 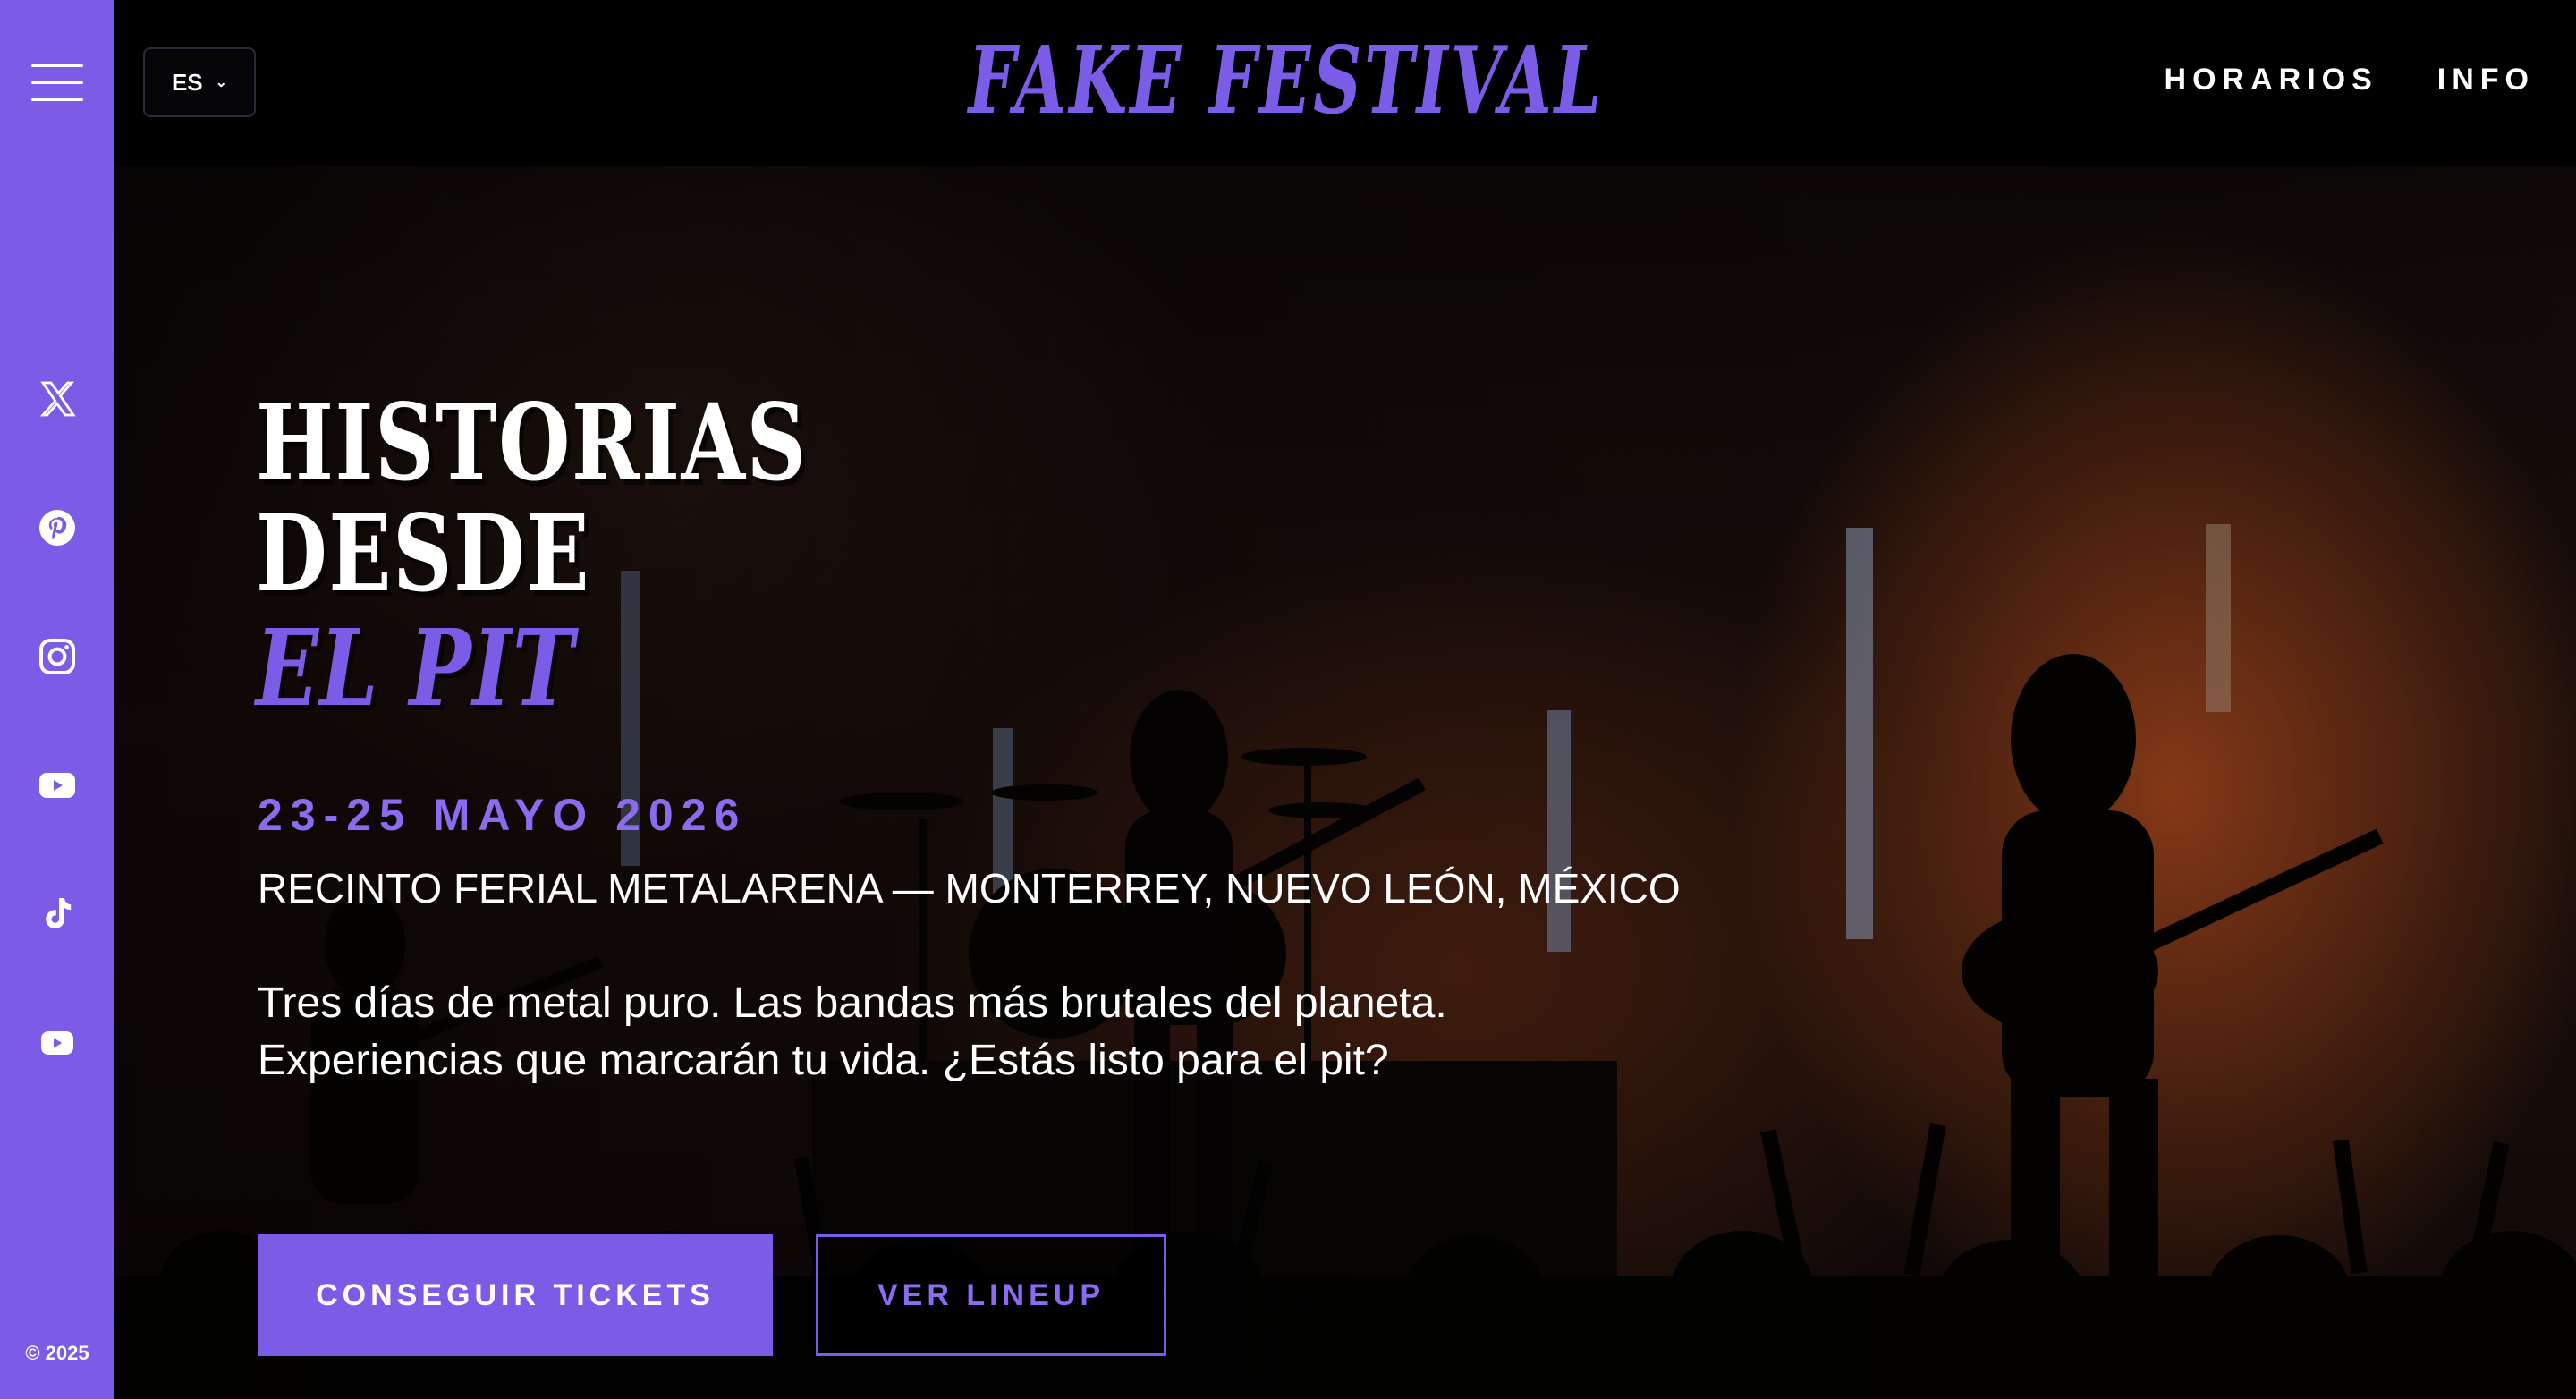 I want to click on nav-horarios: HORARIOS, so click(x=2271, y=80).